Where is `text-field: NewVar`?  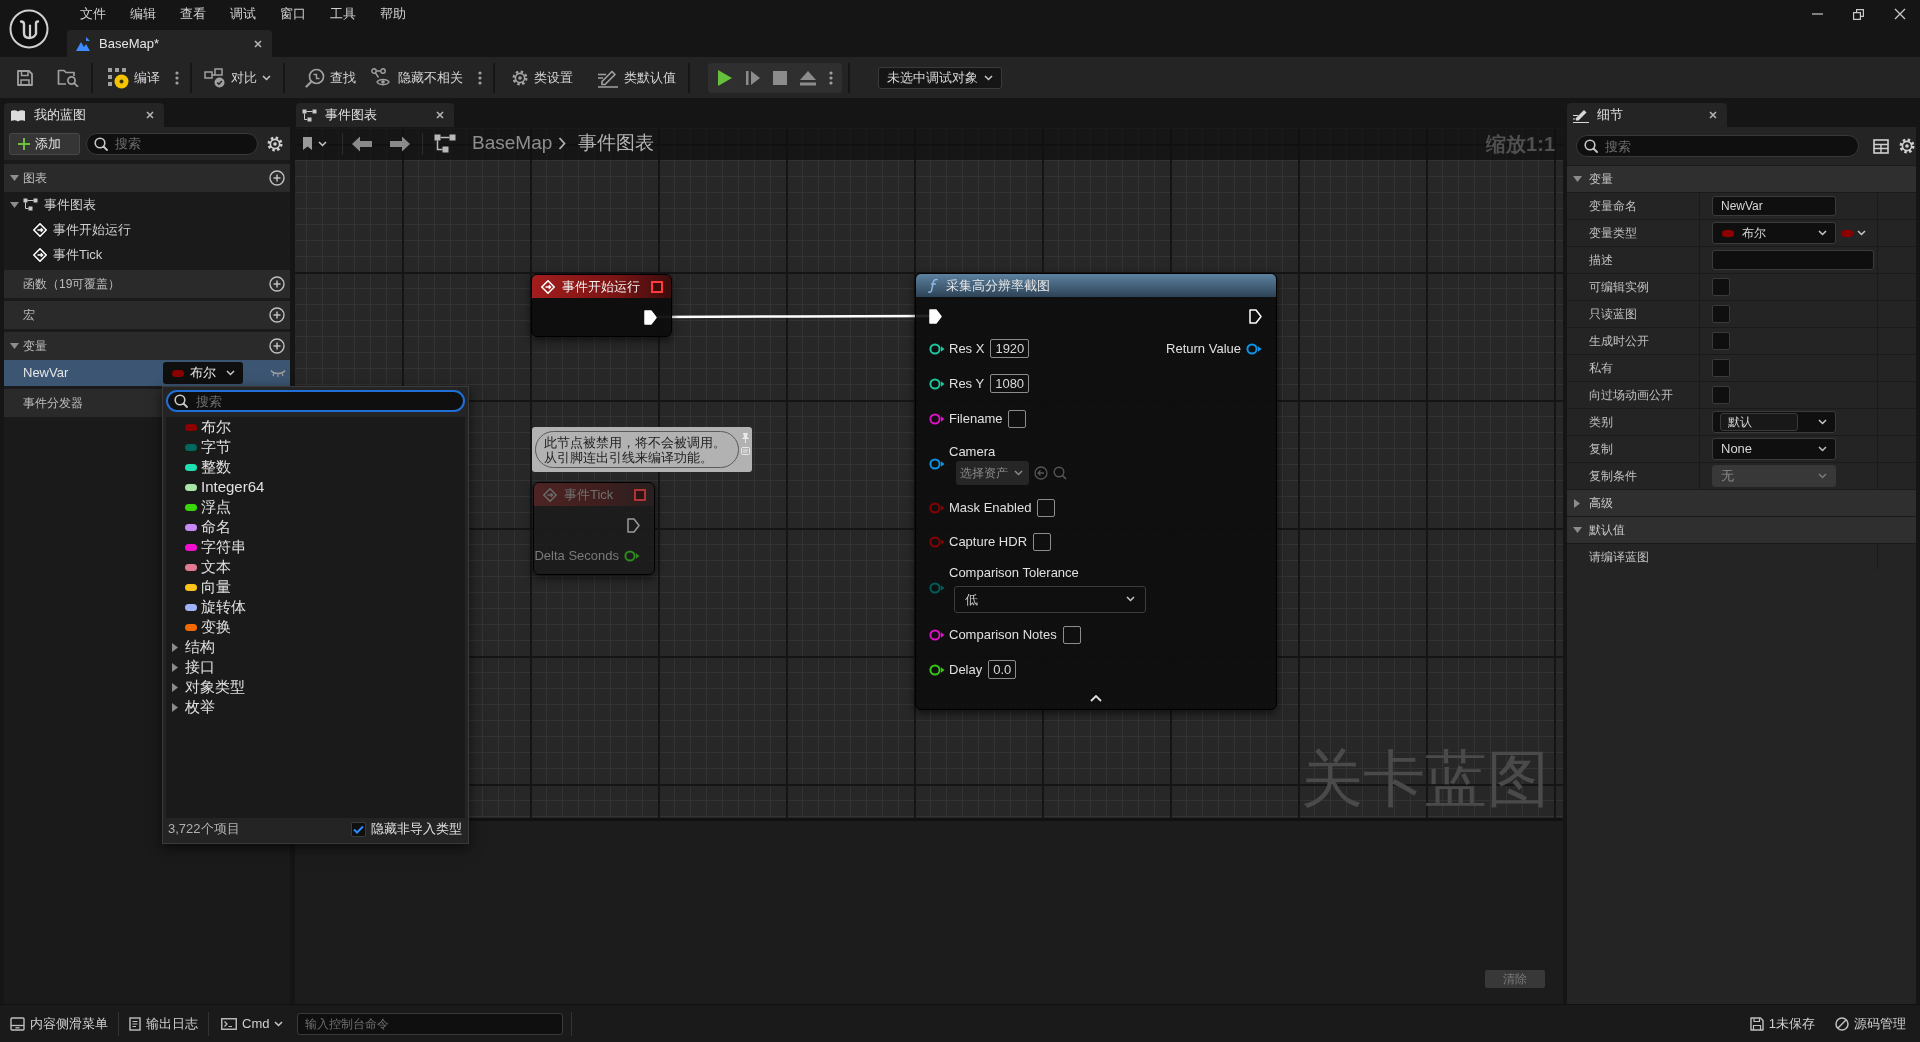
text-field: NewVar is located at coordinates (1774, 206).